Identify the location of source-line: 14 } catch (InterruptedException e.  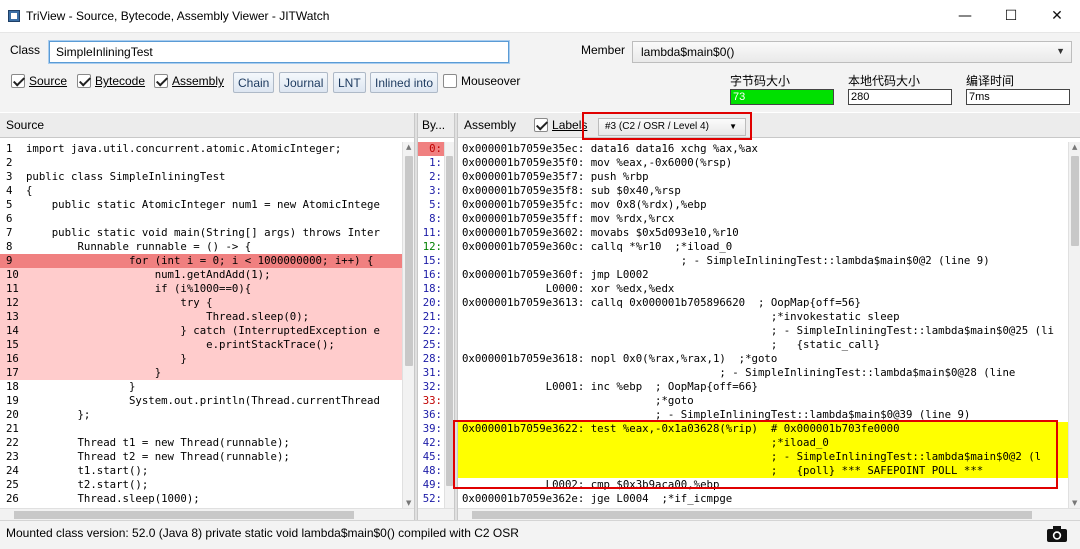
(207, 331).